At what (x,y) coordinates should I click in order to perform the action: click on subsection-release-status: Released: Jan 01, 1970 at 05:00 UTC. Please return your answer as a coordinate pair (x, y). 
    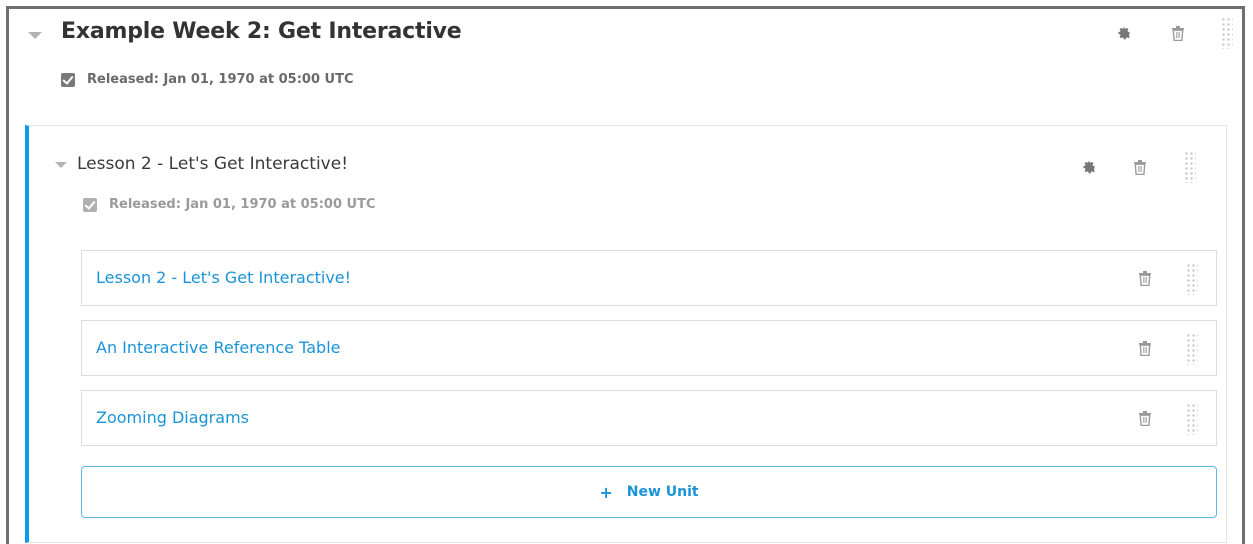
    Looking at the image, I should click on (229, 204).